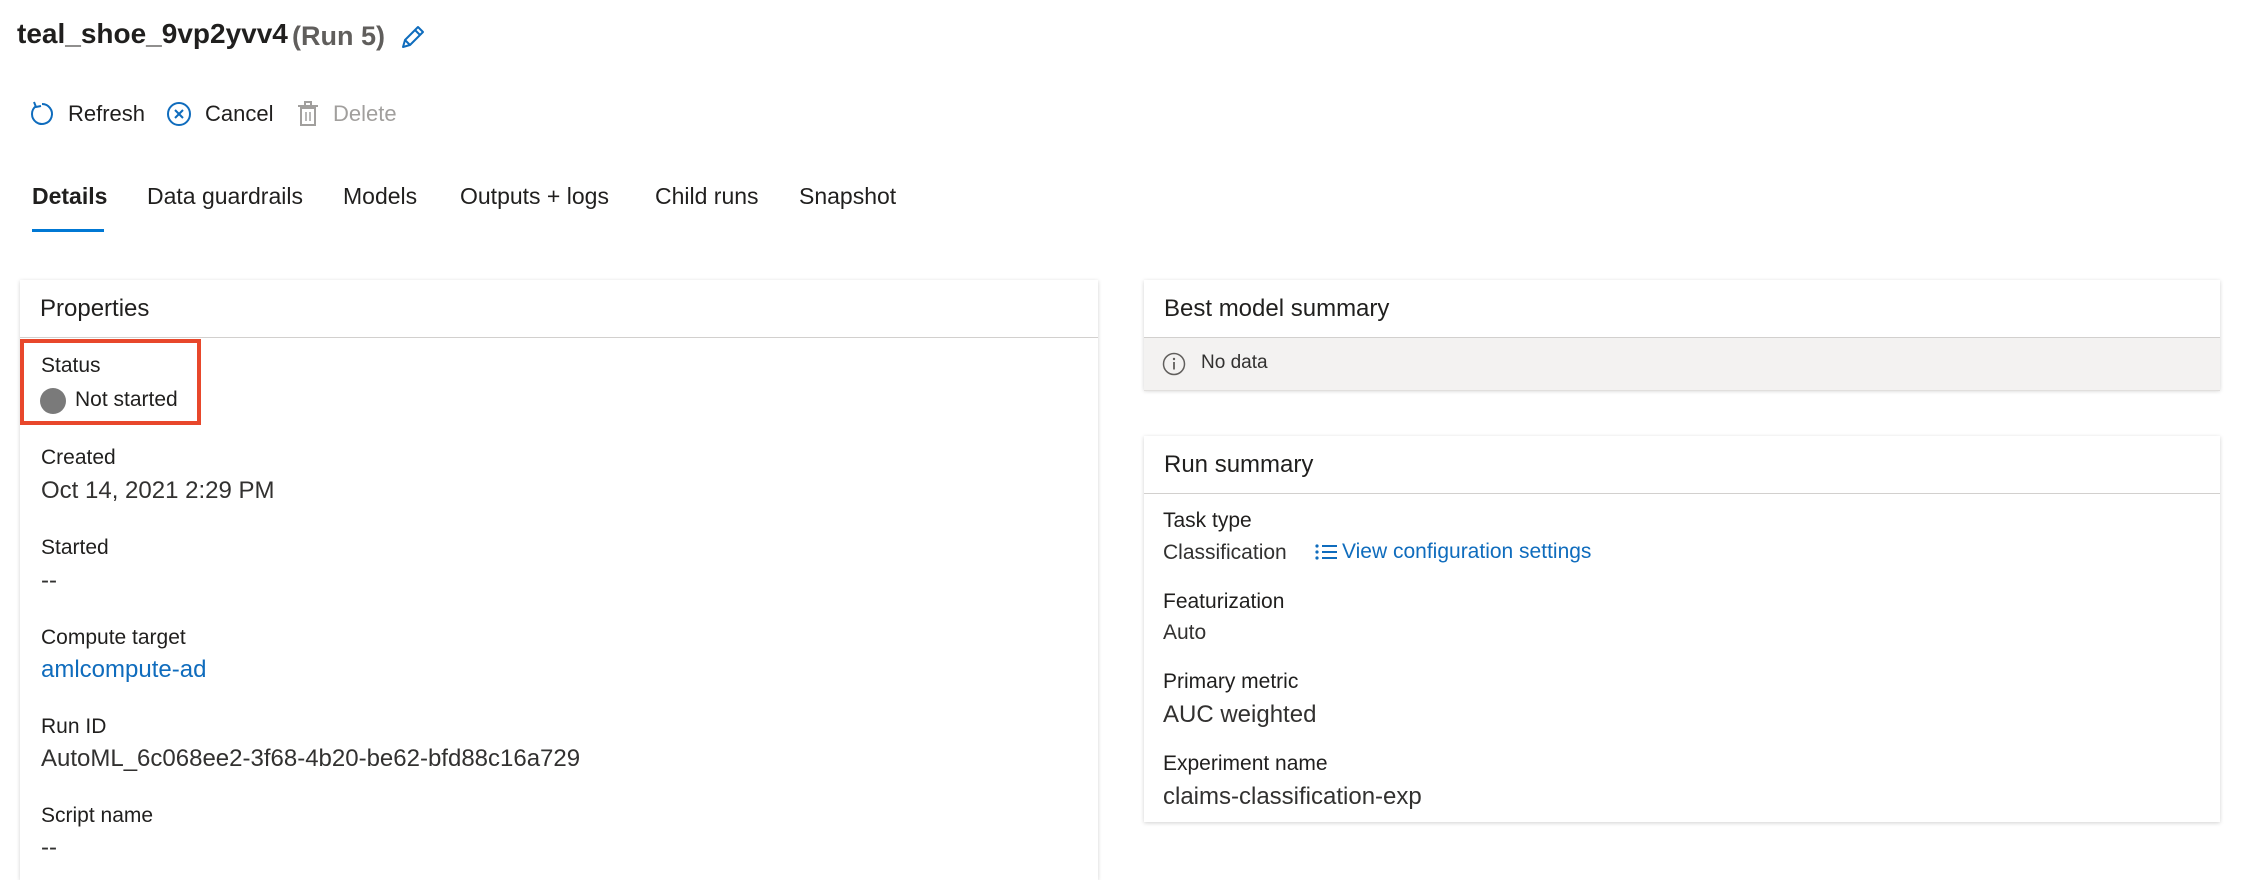 This screenshot has width=2242, height=880. I want to click on run-number-label: (Run 5), so click(338, 36).